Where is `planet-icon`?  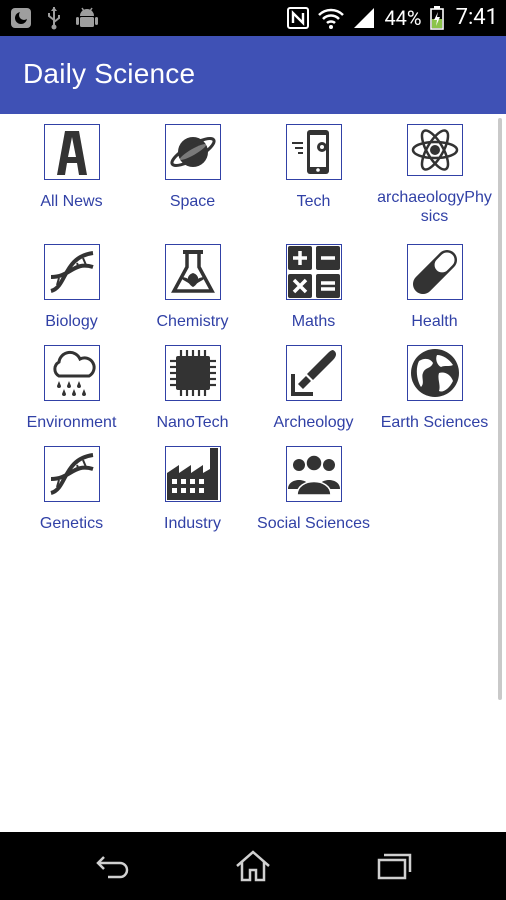
planet-icon is located at coordinates (192, 152).